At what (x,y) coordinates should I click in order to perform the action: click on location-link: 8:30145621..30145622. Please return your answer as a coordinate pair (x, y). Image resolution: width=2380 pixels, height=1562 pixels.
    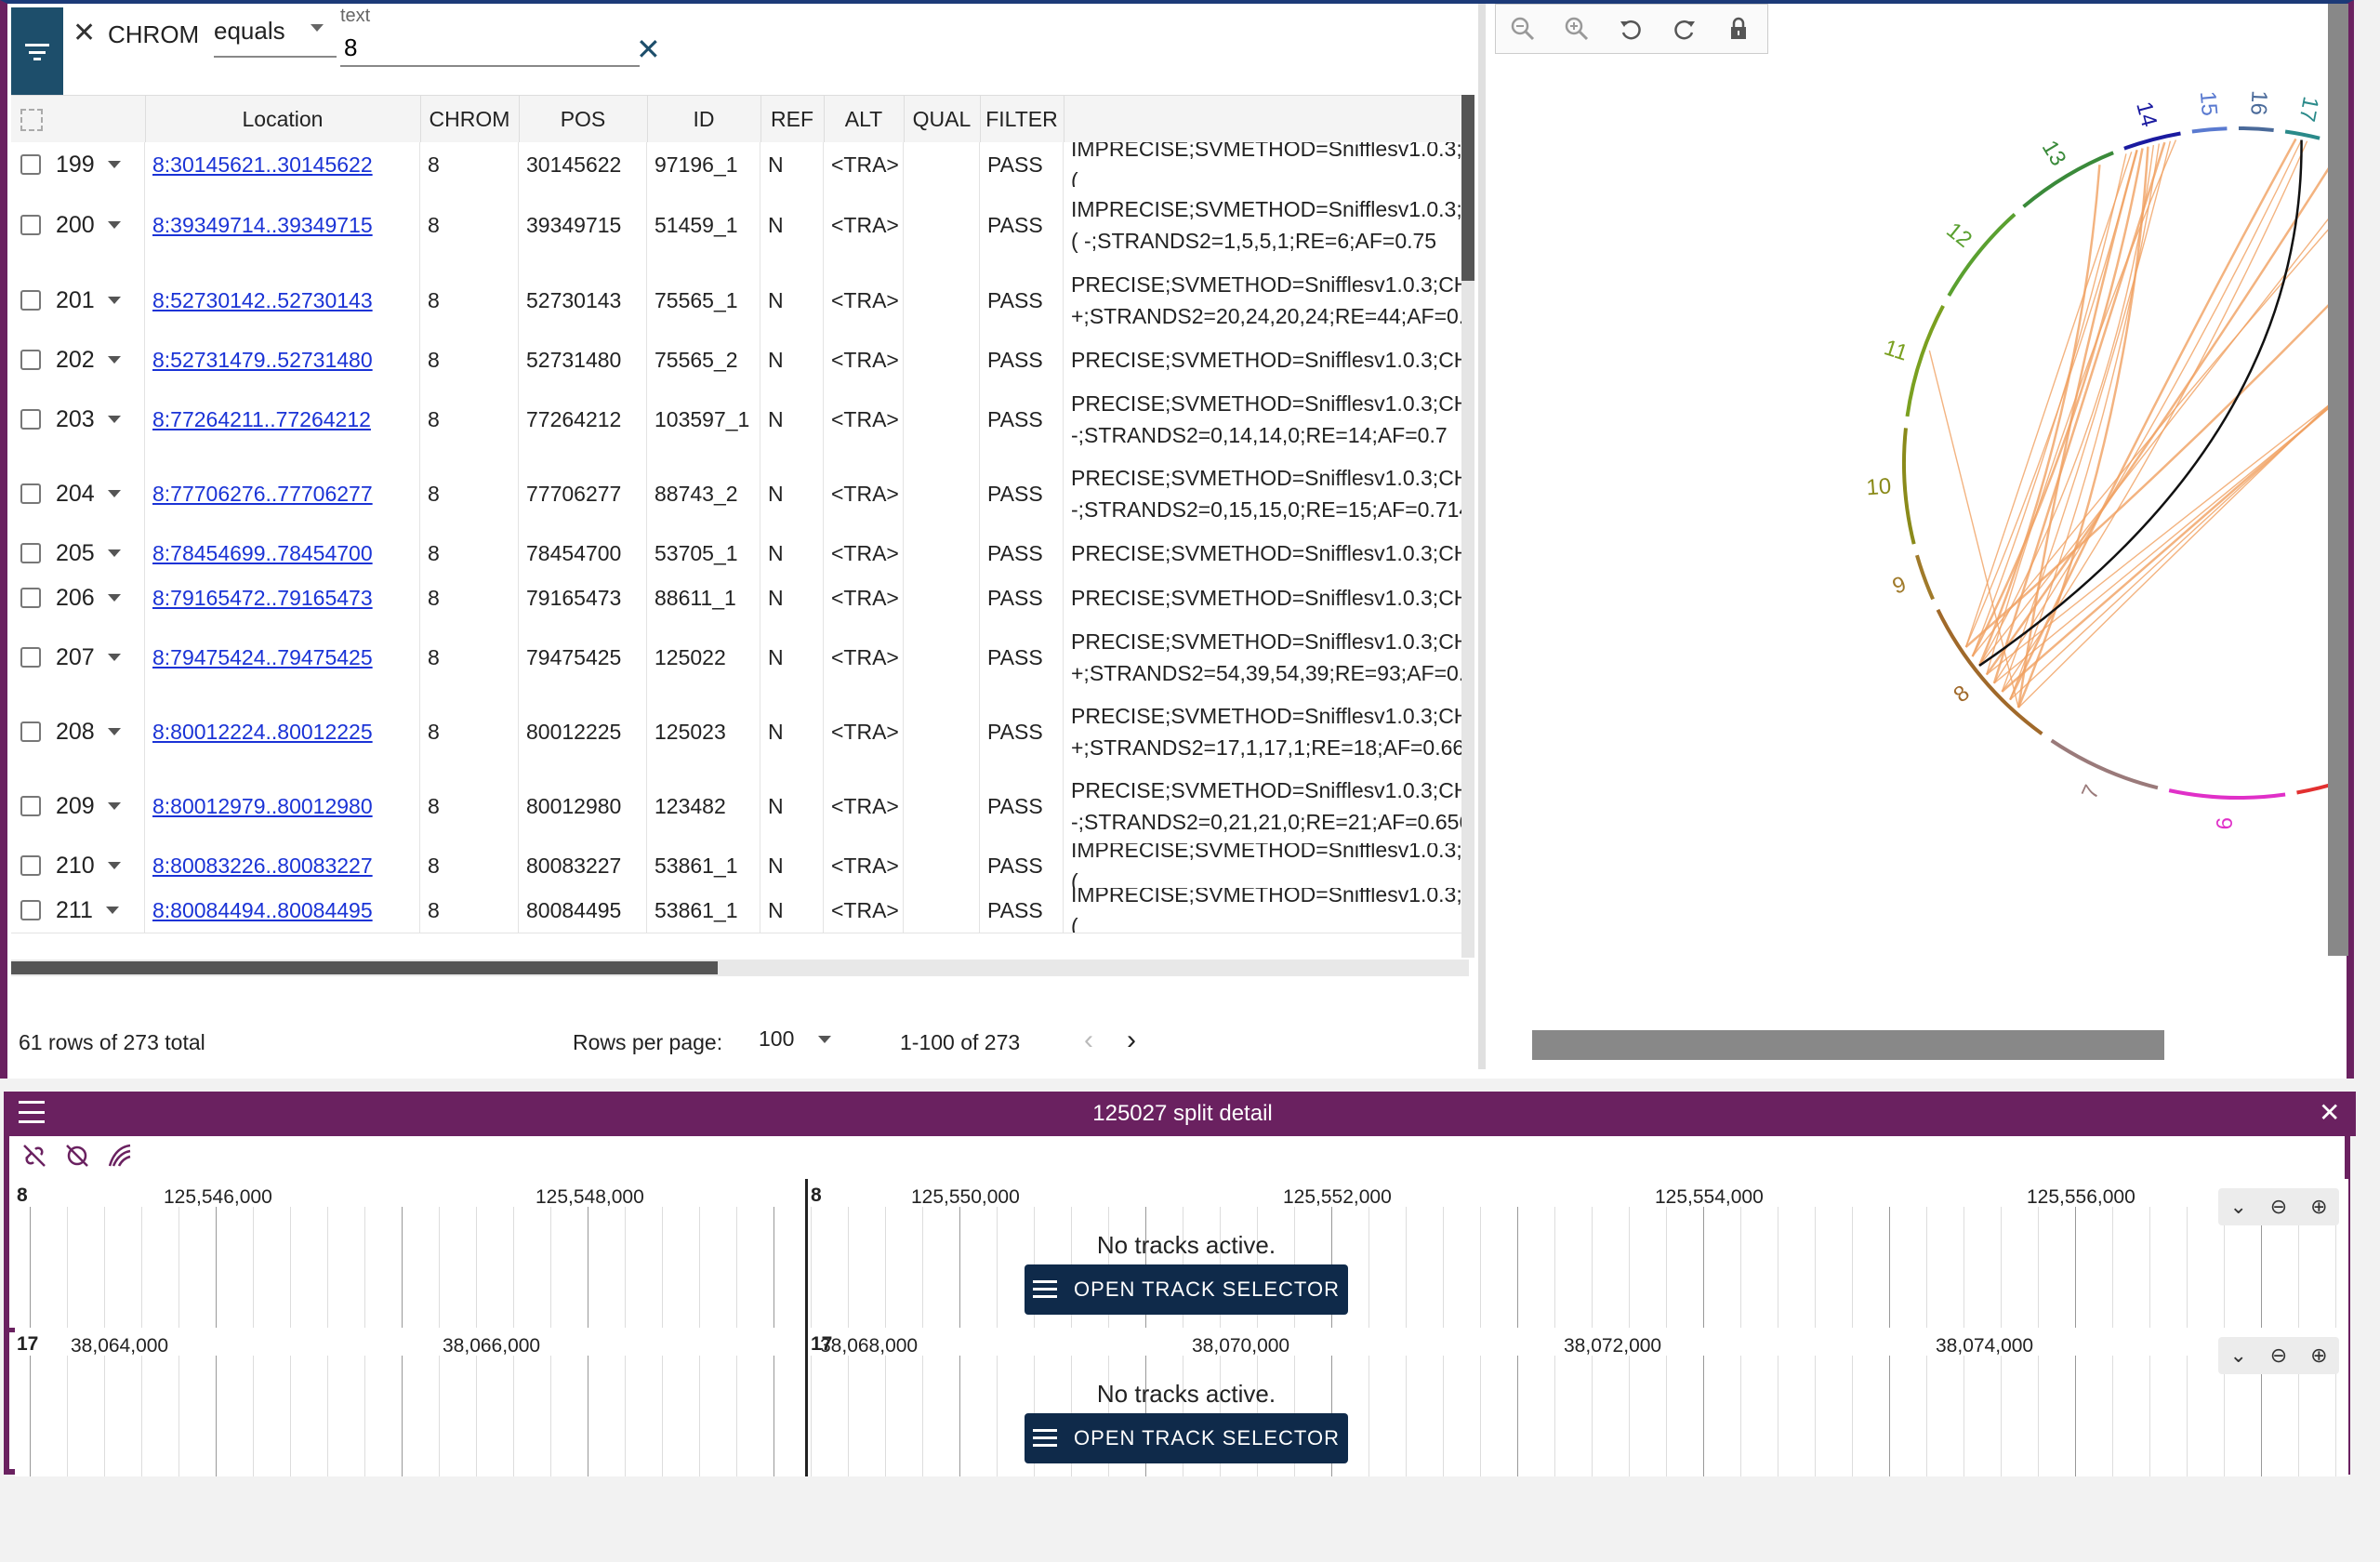
    Looking at the image, I should click on (262, 165).